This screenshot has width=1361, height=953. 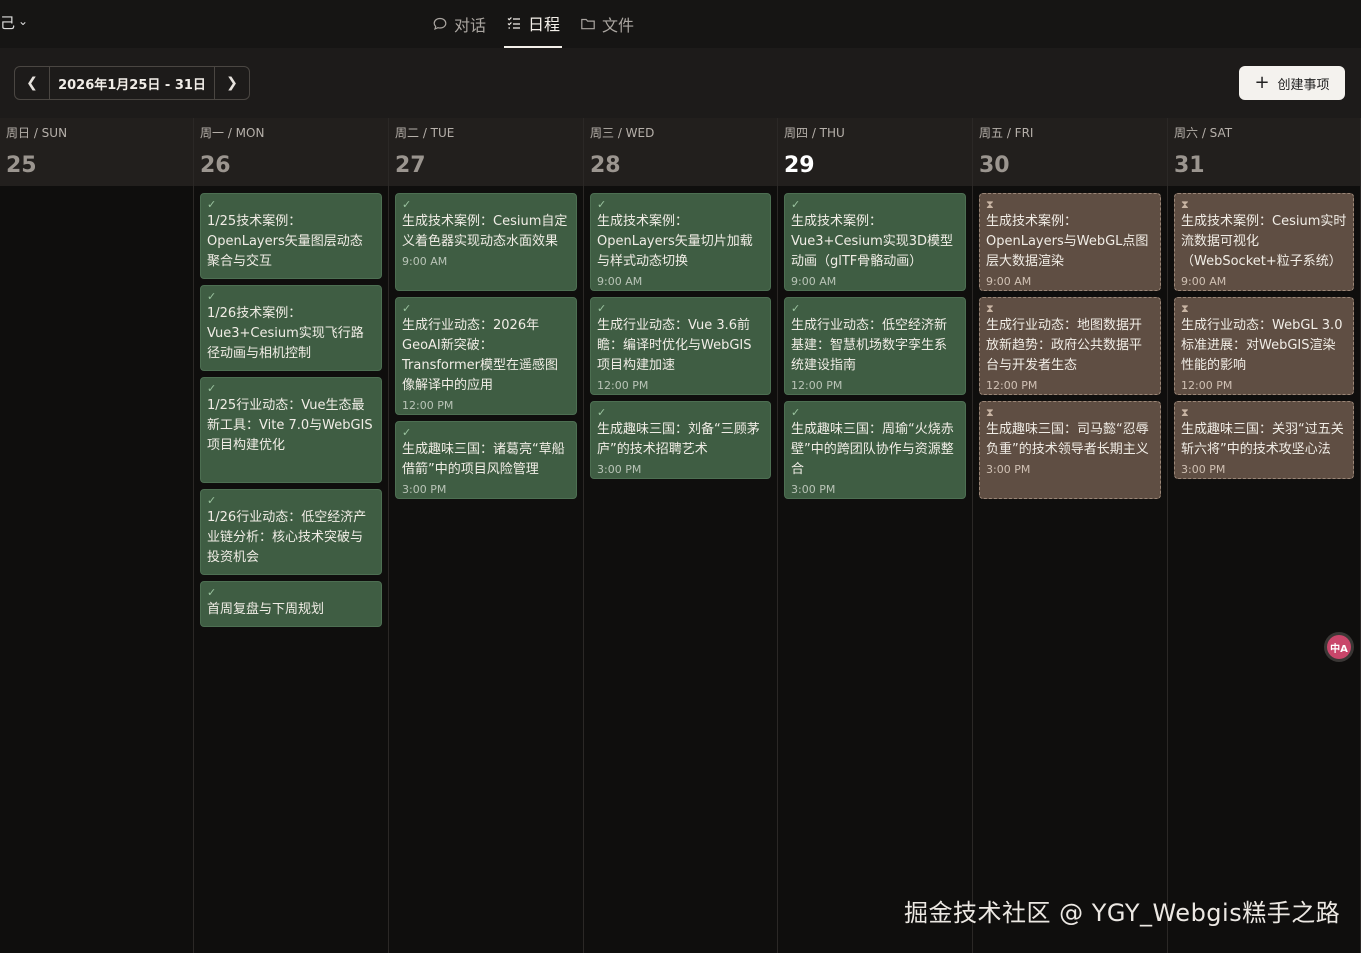 I want to click on day-body, so click(x=96, y=569).